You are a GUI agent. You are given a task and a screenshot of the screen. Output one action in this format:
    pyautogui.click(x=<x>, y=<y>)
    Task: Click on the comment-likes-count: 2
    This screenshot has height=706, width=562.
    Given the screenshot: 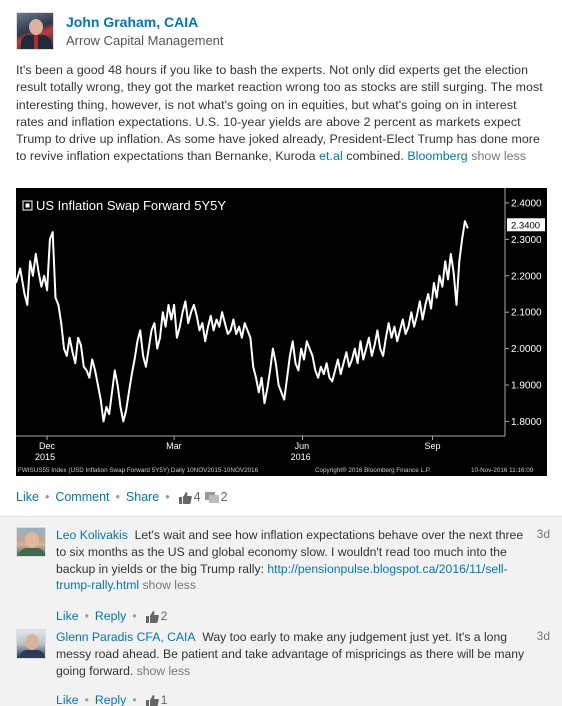 What is the action you would take?
    pyautogui.click(x=156, y=616)
    